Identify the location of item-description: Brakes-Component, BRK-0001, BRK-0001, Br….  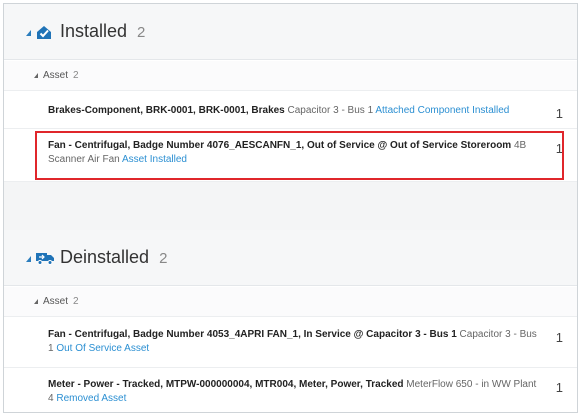
(292, 111).